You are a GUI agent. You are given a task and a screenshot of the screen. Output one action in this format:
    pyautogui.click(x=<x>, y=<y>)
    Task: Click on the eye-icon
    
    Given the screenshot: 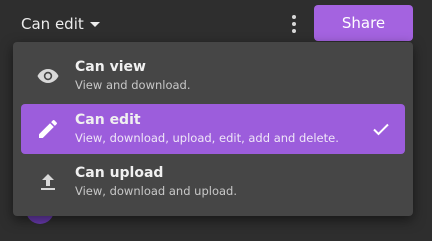 What is the action you would take?
    pyautogui.click(x=48, y=76)
    